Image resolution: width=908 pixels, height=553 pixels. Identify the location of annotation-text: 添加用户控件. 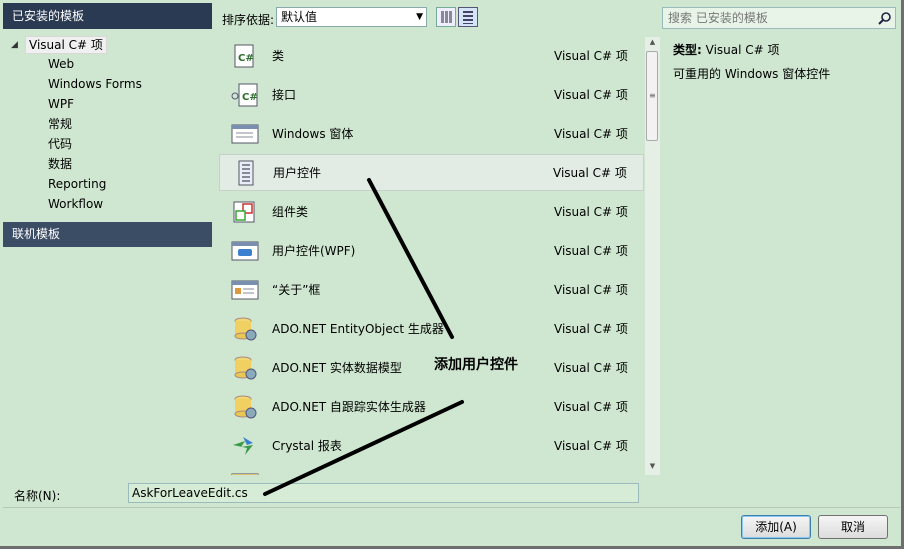
(476, 365).